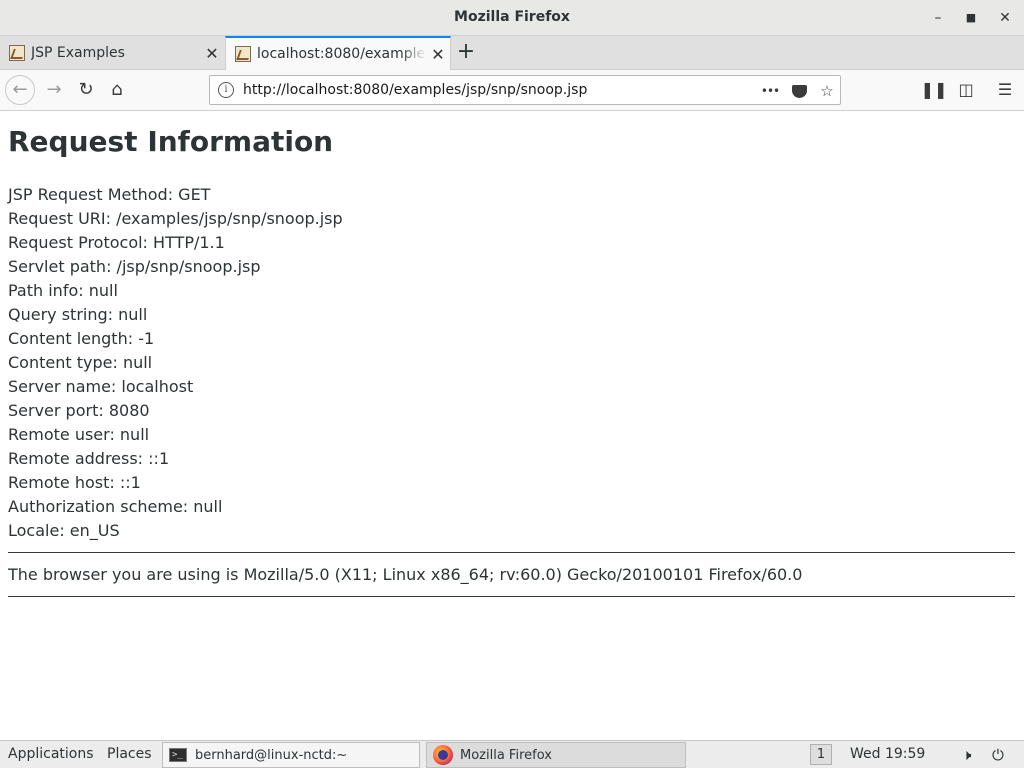 The height and width of the screenshot is (768, 1024). What do you see at coordinates (79, 434) in the screenshot?
I see `info-line: Remote user: null` at bounding box center [79, 434].